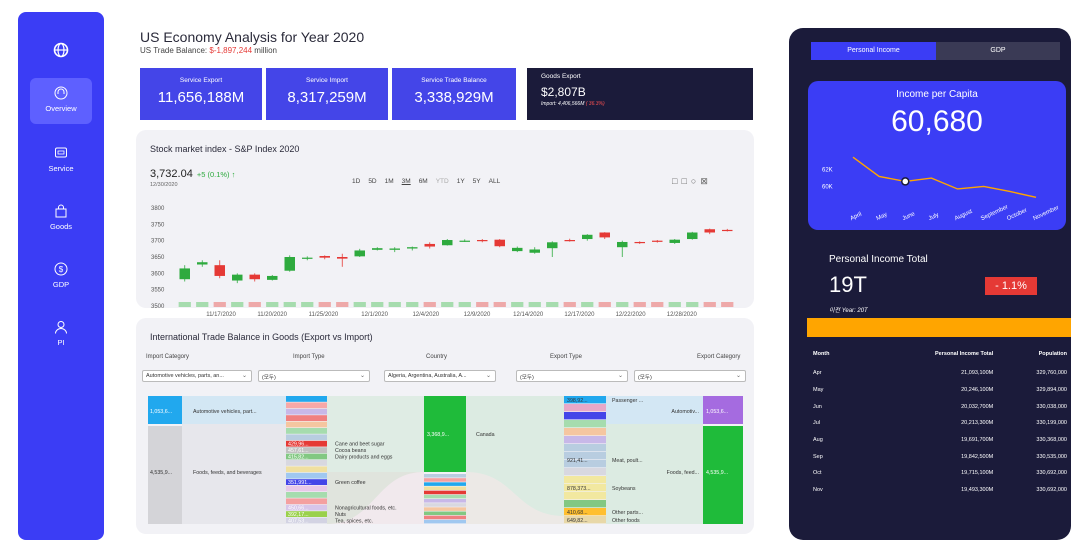 The height and width of the screenshot is (543, 1071). What do you see at coordinates (940, 390) in the screenshot?
I see `table-row: May 20,246,100M 329,894,000` at bounding box center [940, 390].